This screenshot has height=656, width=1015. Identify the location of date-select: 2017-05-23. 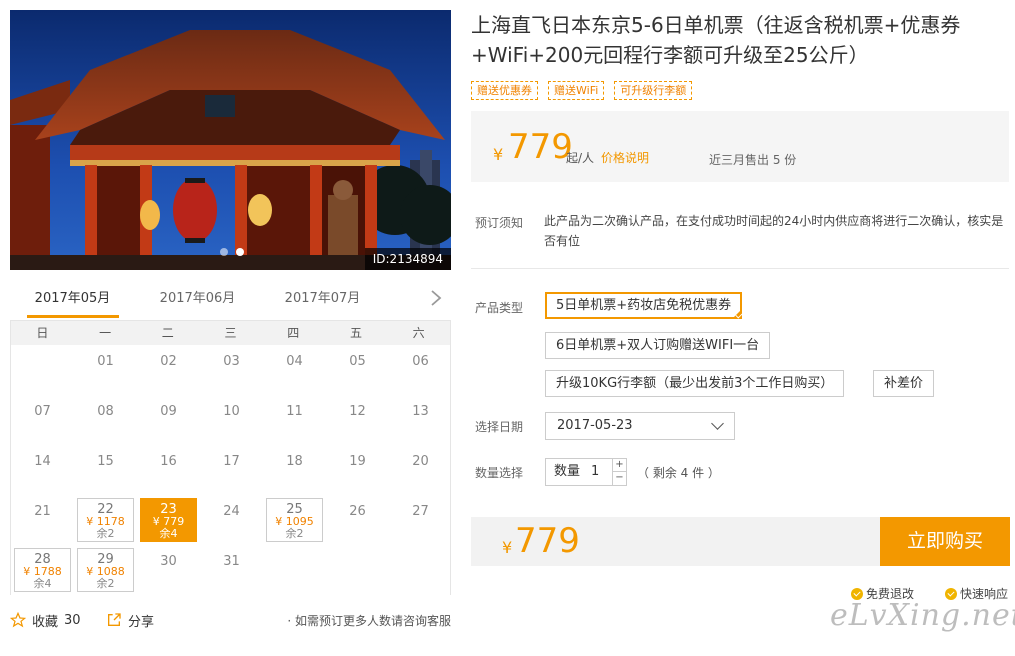
(640, 426).